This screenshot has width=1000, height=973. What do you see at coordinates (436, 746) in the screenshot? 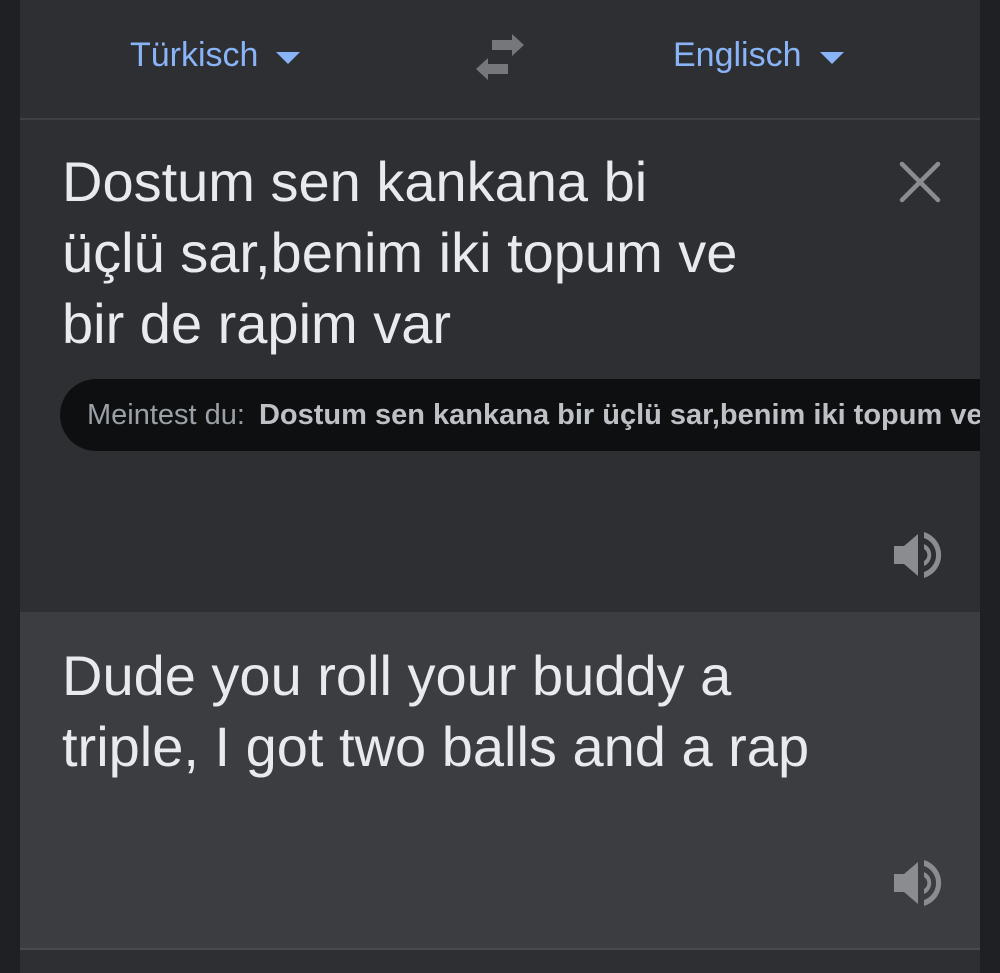
I see `translation-text-line: triple, I got two balls and a rap` at bounding box center [436, 746].